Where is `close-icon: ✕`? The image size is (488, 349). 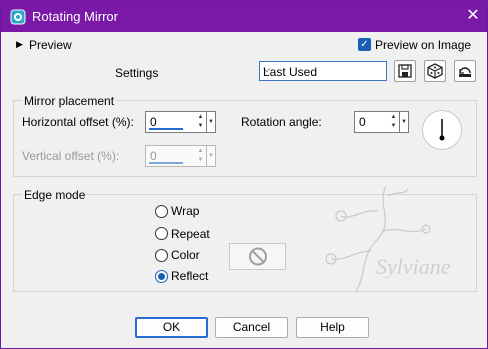
close-icon: ✕ is located at coordinates (473, 16).